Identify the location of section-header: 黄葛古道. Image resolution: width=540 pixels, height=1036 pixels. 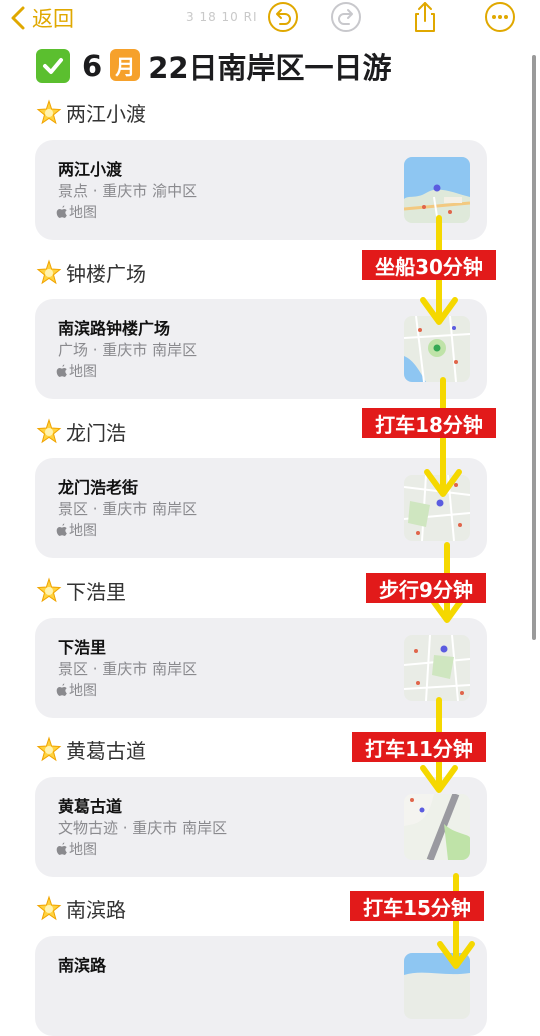
(91, 749).